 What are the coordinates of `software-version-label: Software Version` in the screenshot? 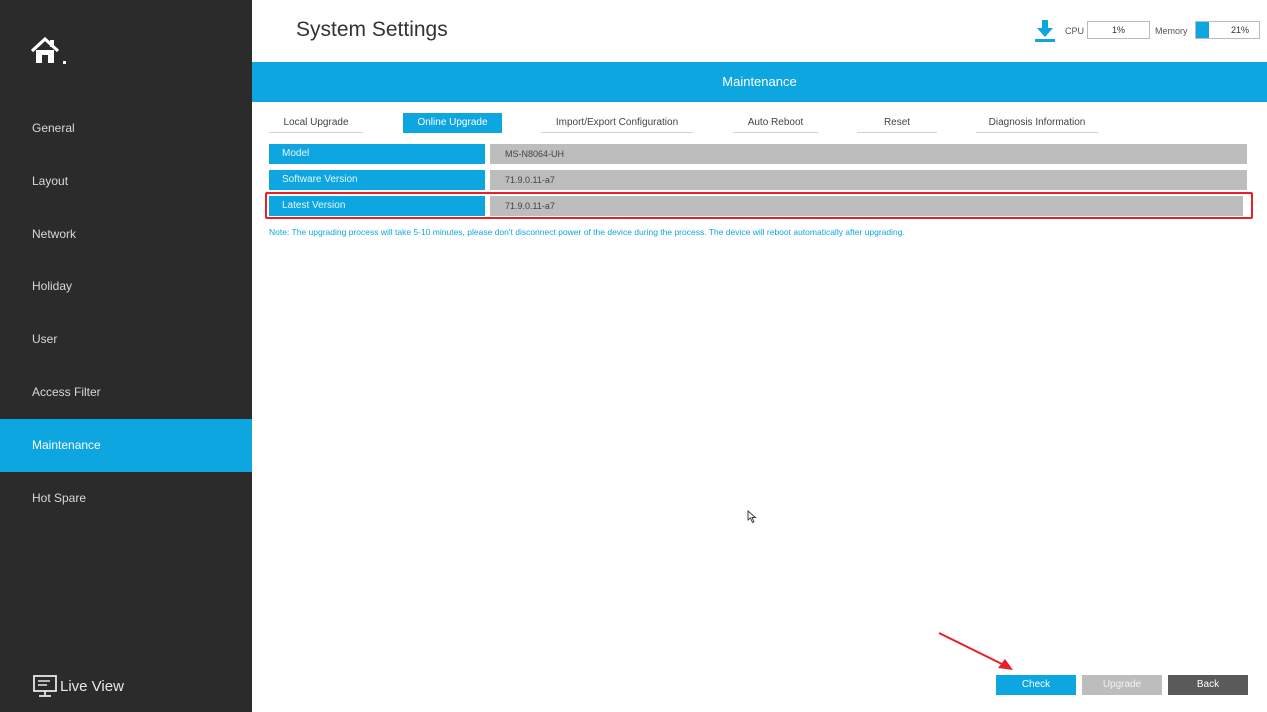 It's located at (377, 180).